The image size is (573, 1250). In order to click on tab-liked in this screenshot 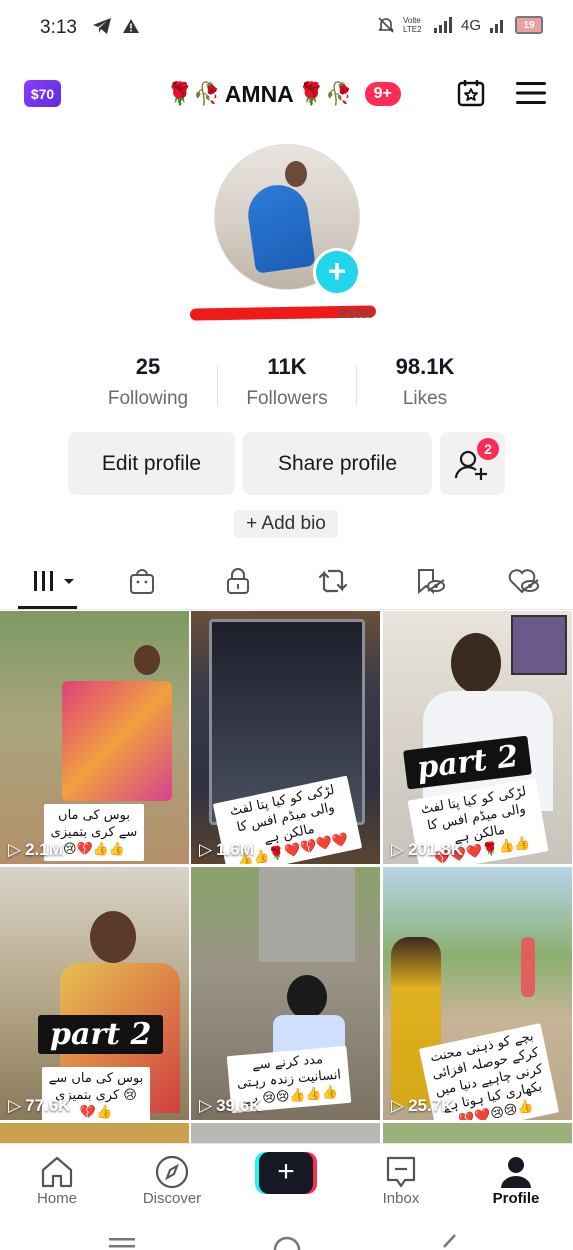, I will do `click(524, 581)`.